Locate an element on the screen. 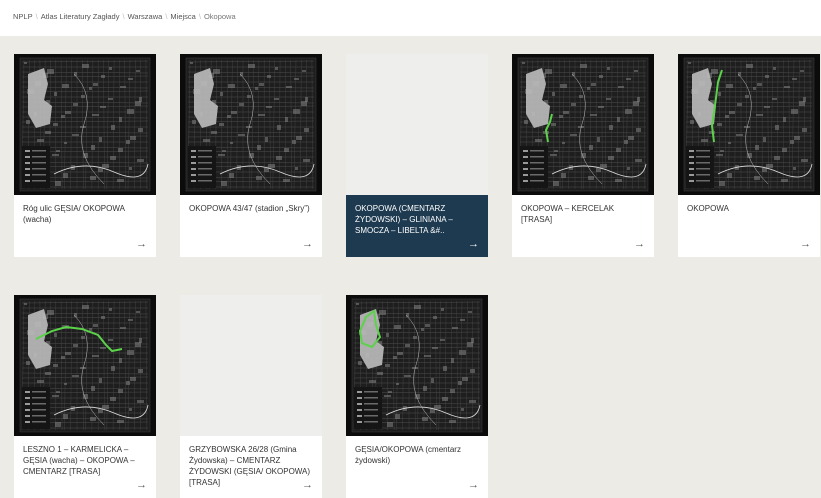  card-title: OKOPOWA is located at coordinates (749, 208).